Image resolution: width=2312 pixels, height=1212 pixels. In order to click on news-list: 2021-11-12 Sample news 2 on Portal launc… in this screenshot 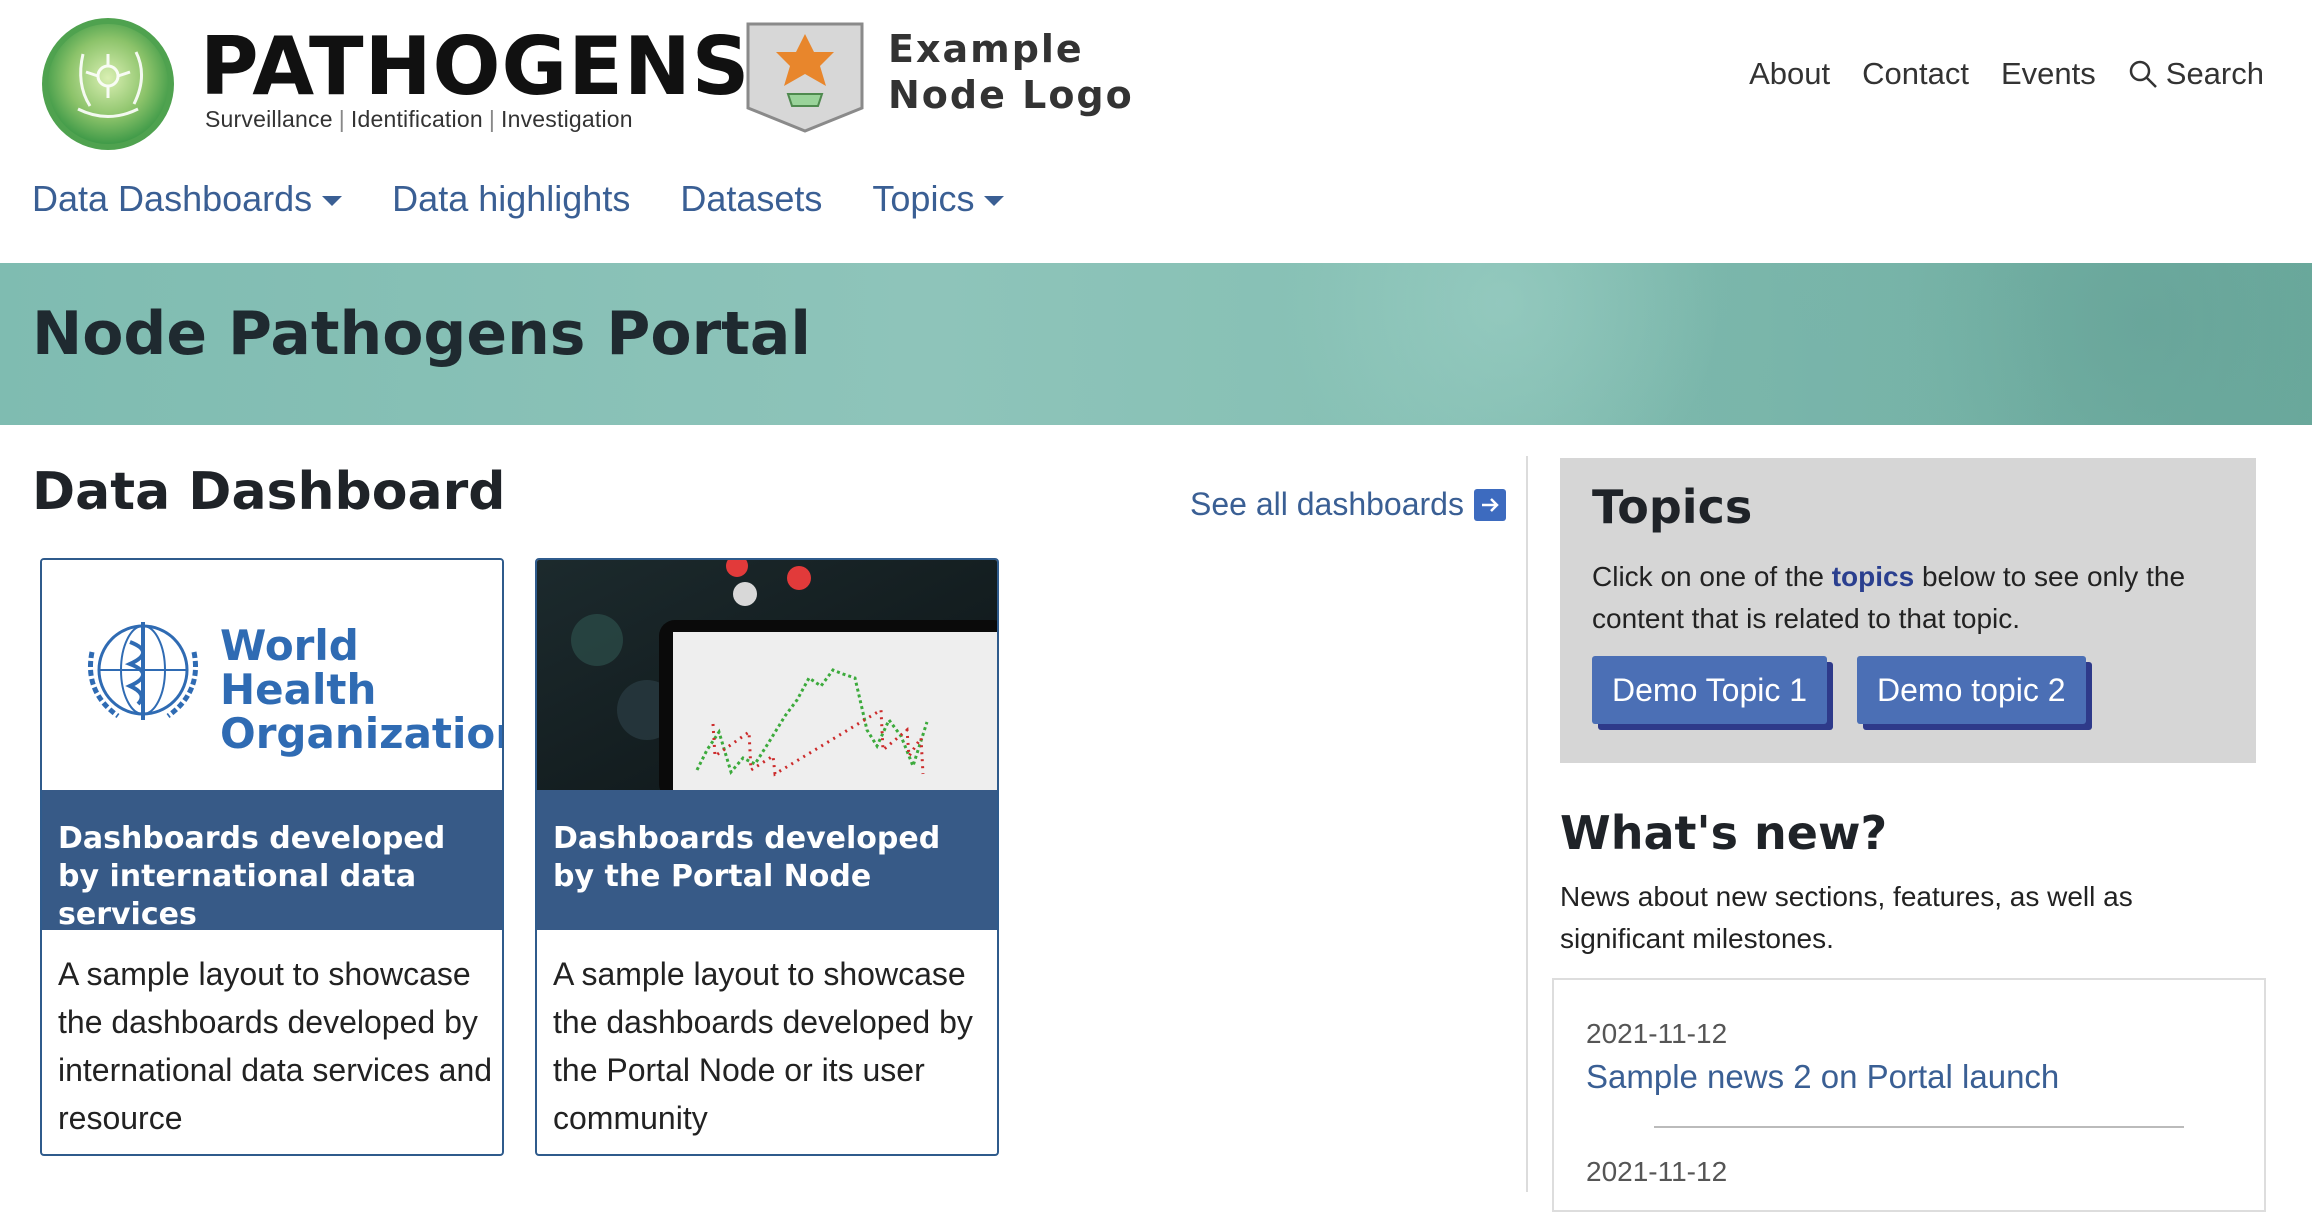, I will do `click(1909, 1095)`.